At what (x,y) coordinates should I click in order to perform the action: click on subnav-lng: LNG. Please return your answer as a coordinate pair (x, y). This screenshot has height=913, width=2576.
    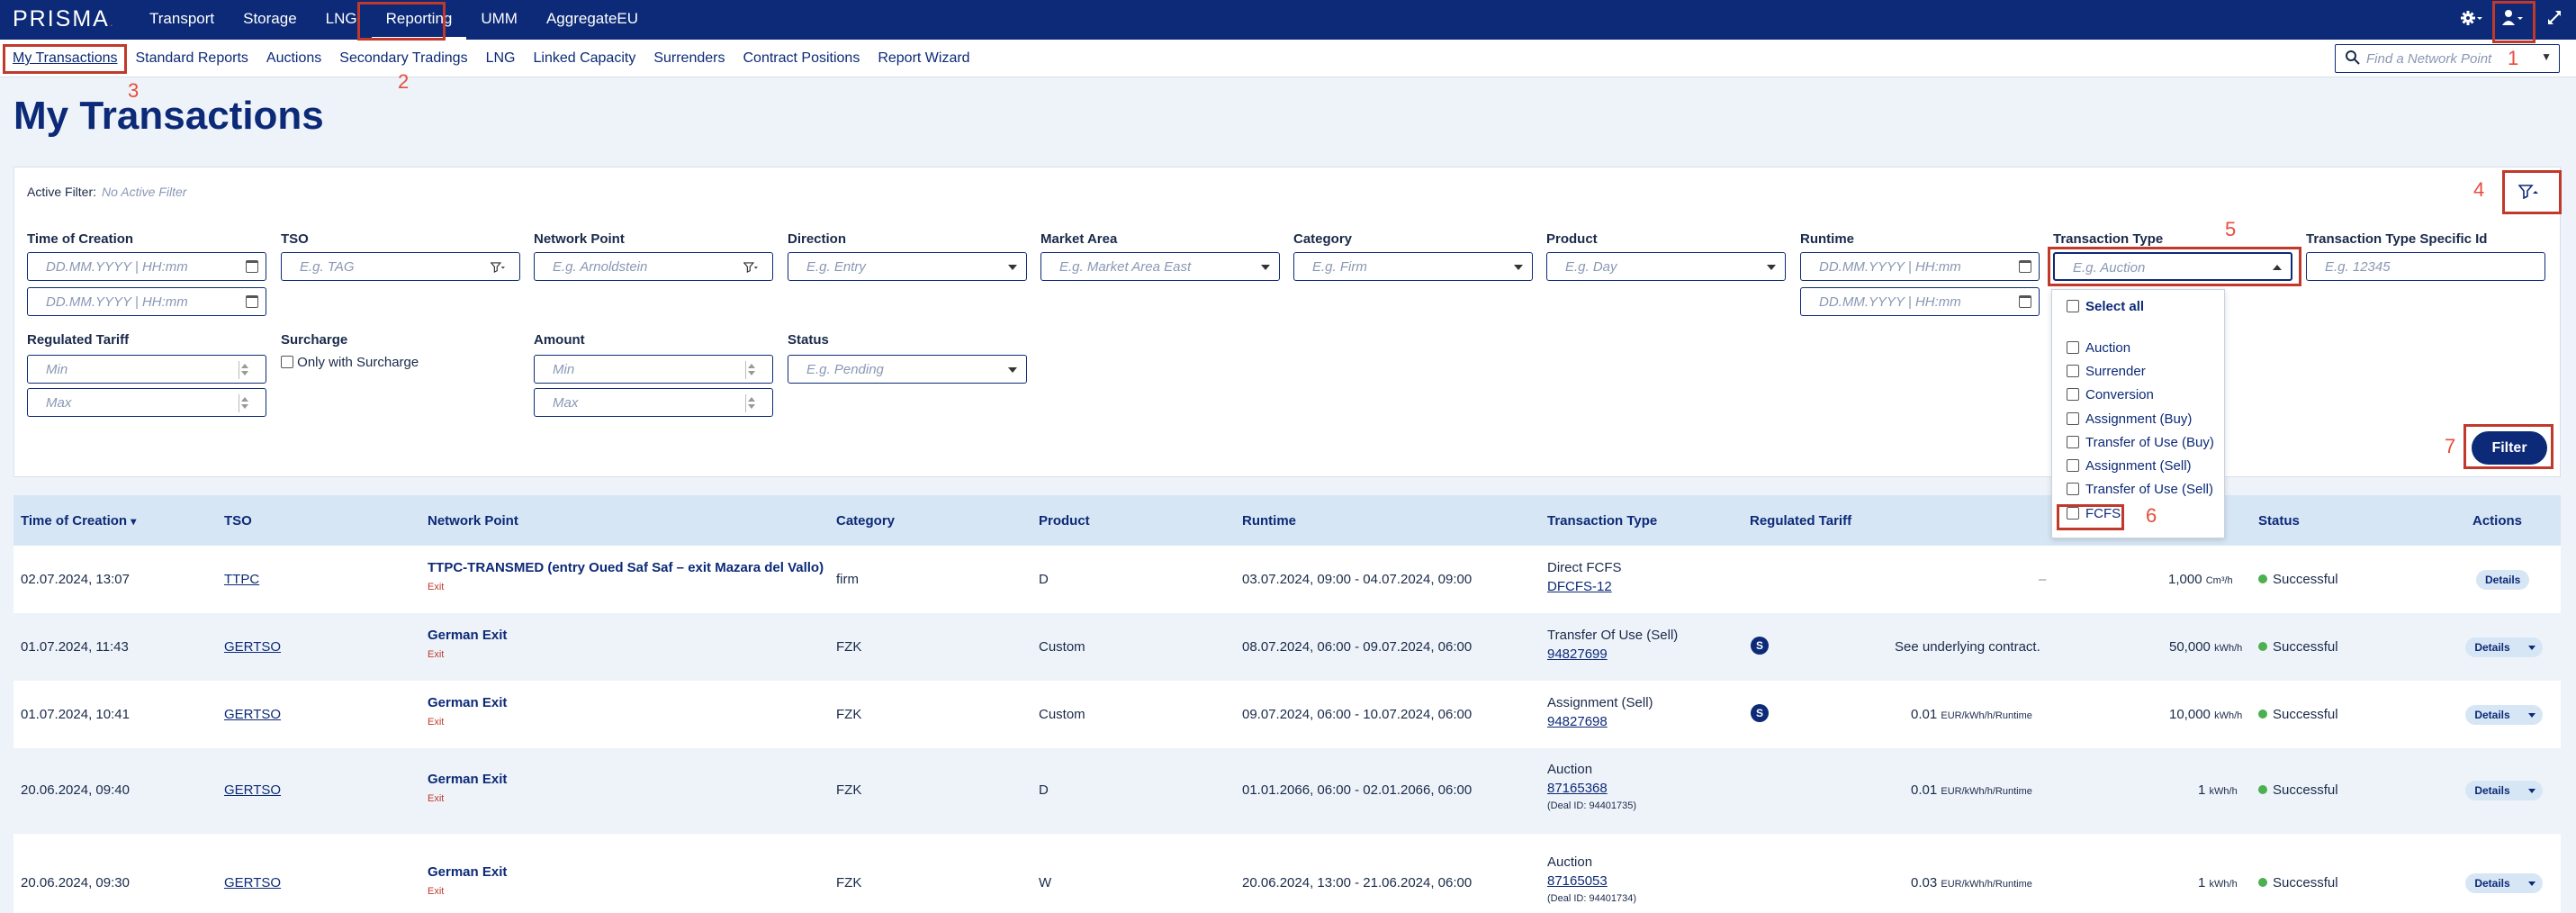
    Looking at the image, I should click on (501, 58).